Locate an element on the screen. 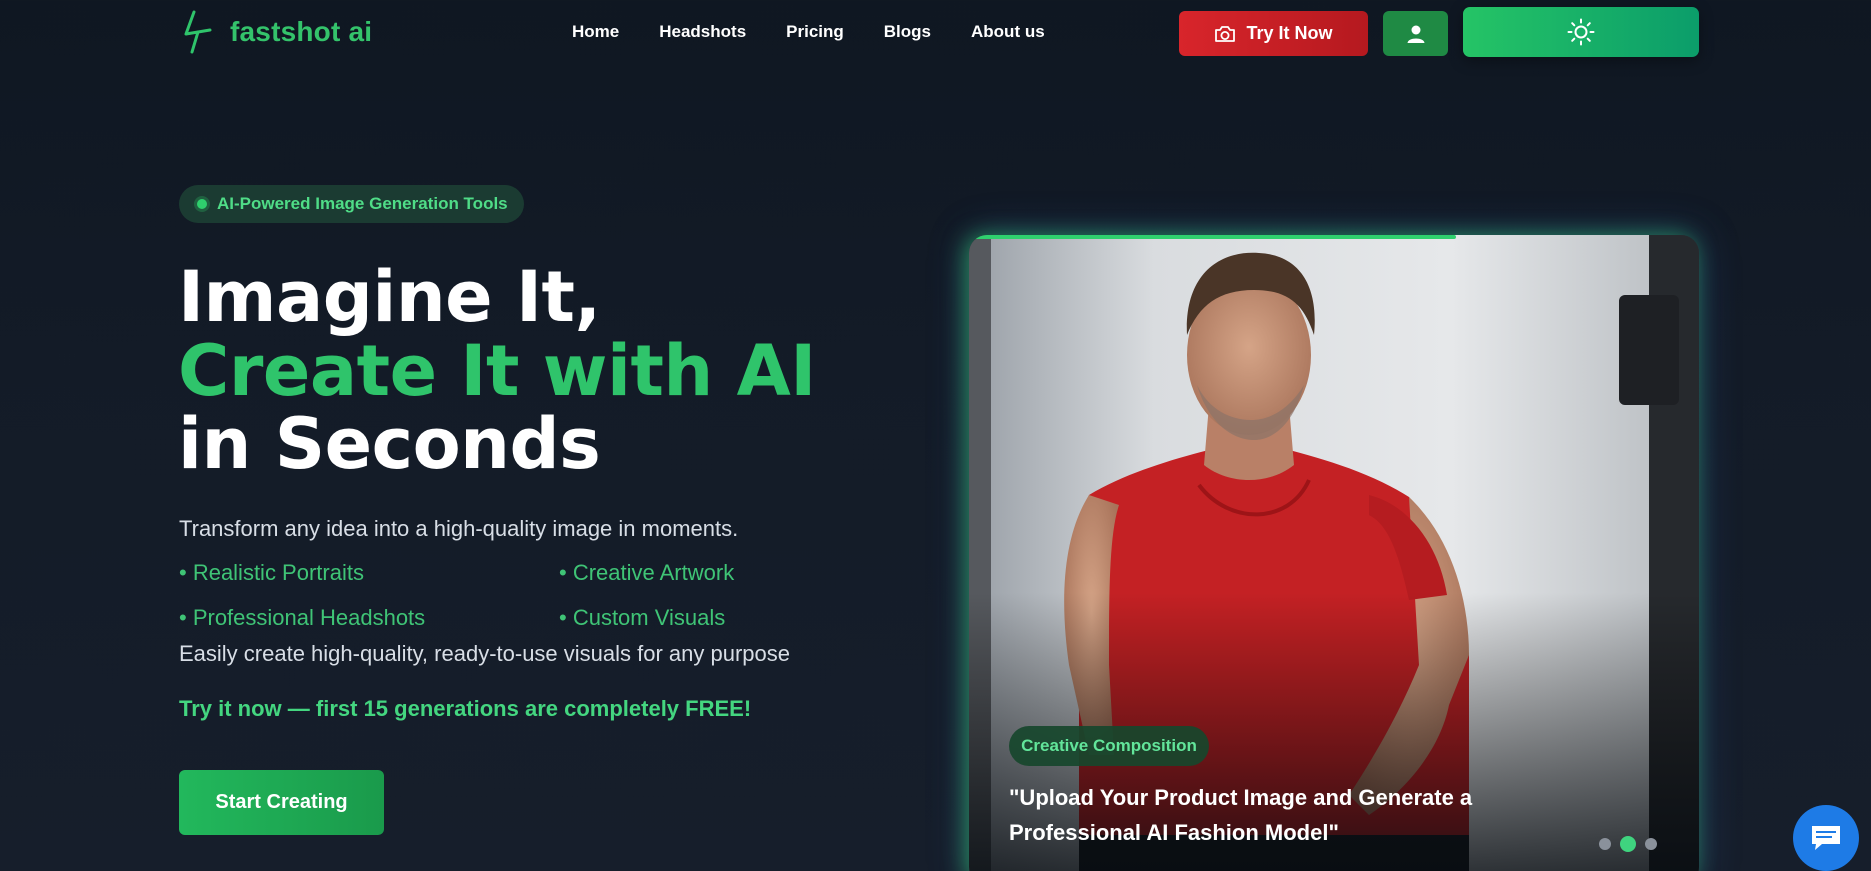 This screenshot has height=871, width=1871. main-menu: Home Headshots Pricing Blogs About us is located at coordinates (828, 32).